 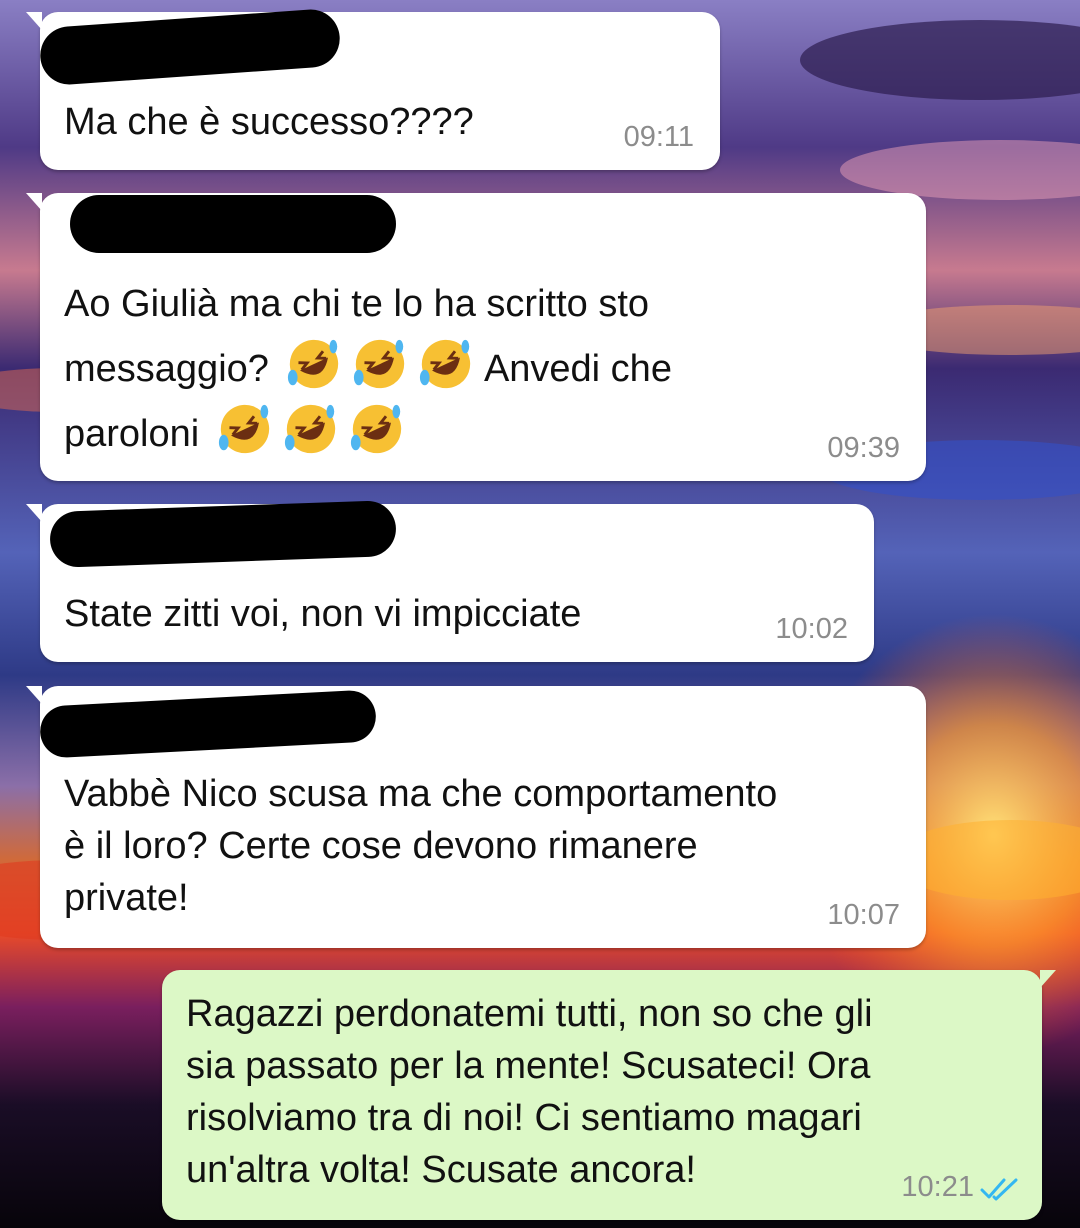 What do you see at coordinates (937, 1187) in the screenshot?
I see `message-timestamp: 10:21` at bounding box center [937, 1187].